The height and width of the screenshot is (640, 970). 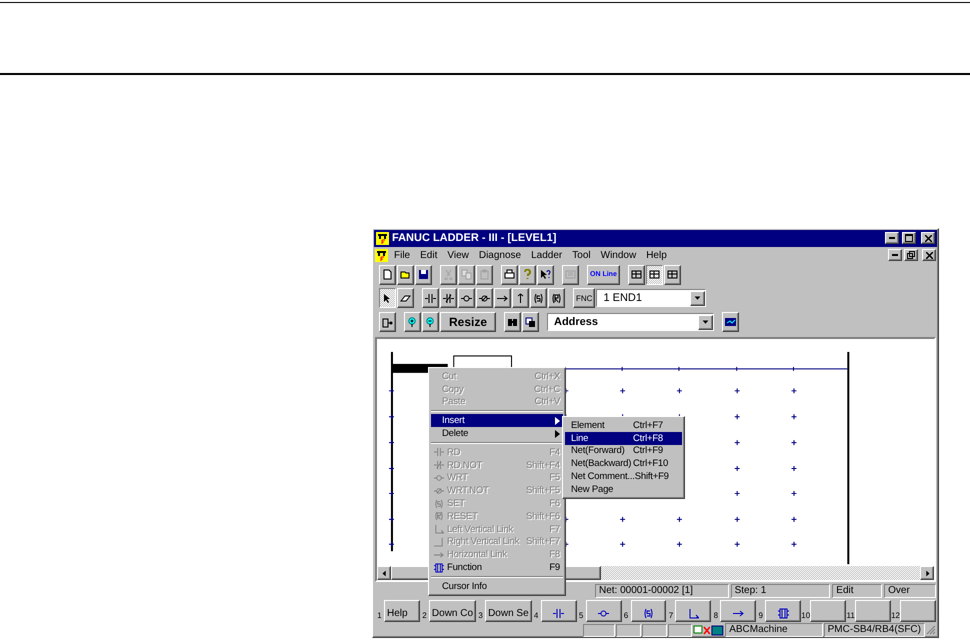 I want to click on context-menu-item: Delete, so click(x=497, y=433).